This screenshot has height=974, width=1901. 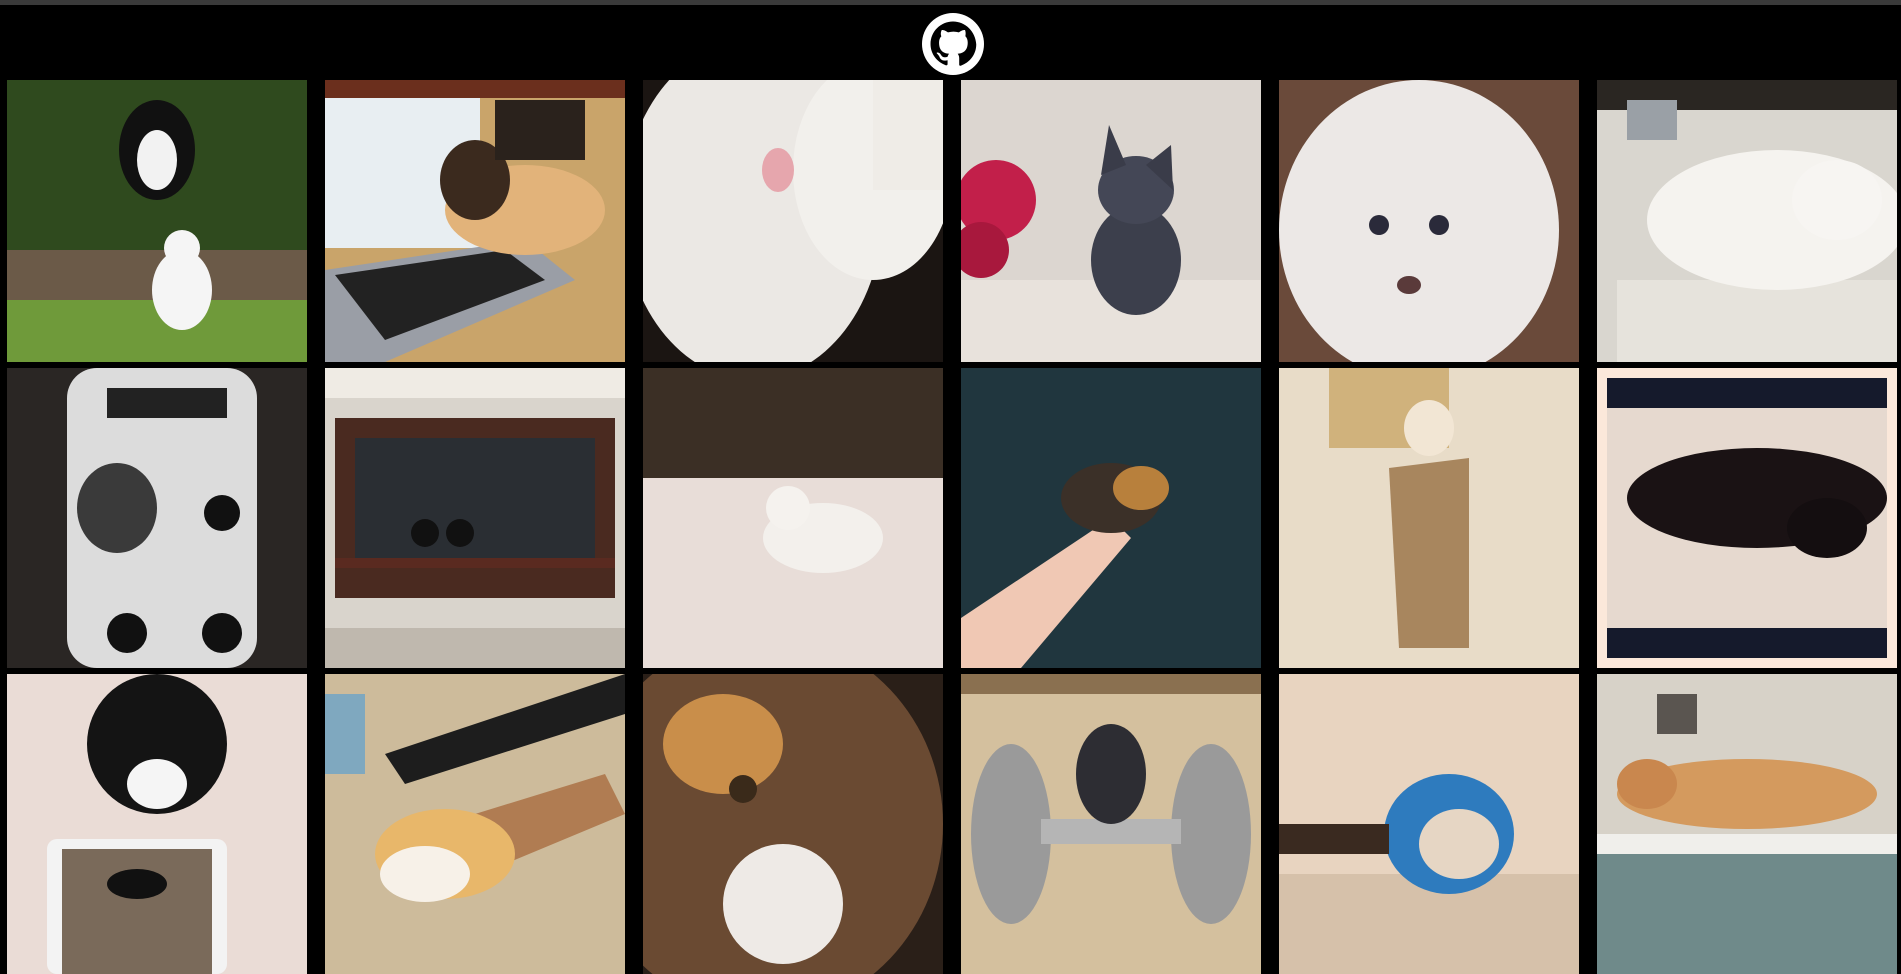 I want to click on github-icon, so click(x=953, y=44).